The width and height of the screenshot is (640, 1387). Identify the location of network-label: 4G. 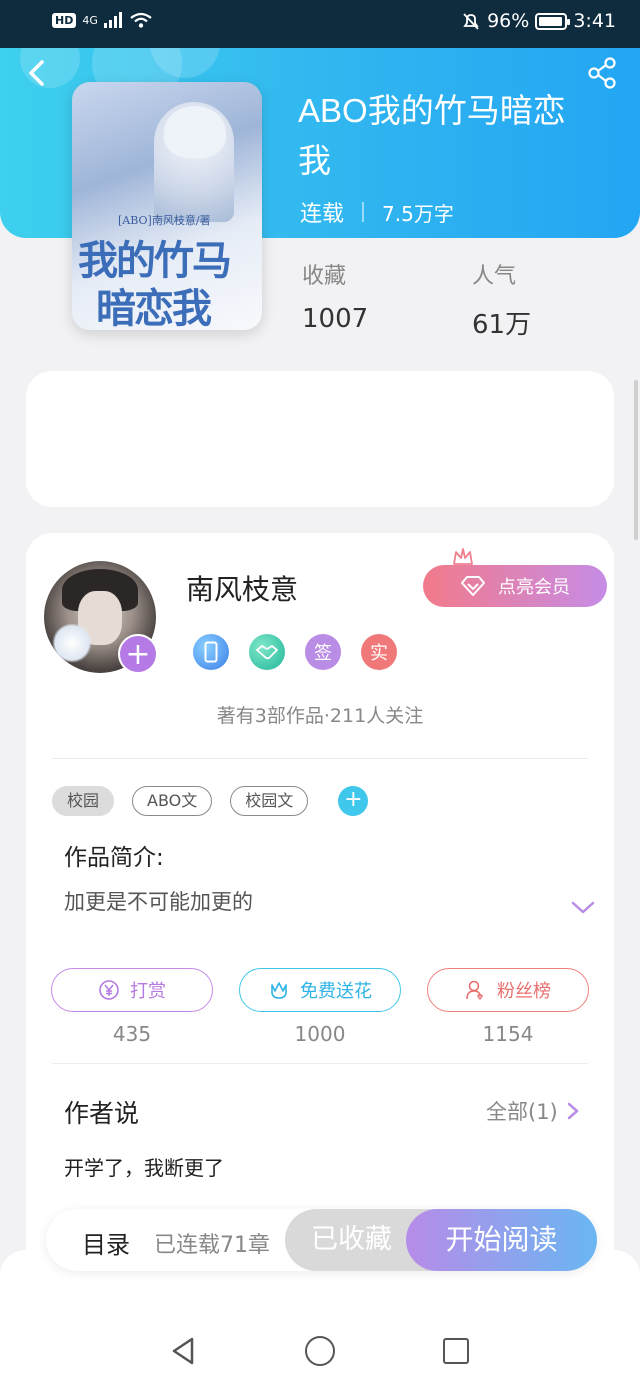
(90, 20).